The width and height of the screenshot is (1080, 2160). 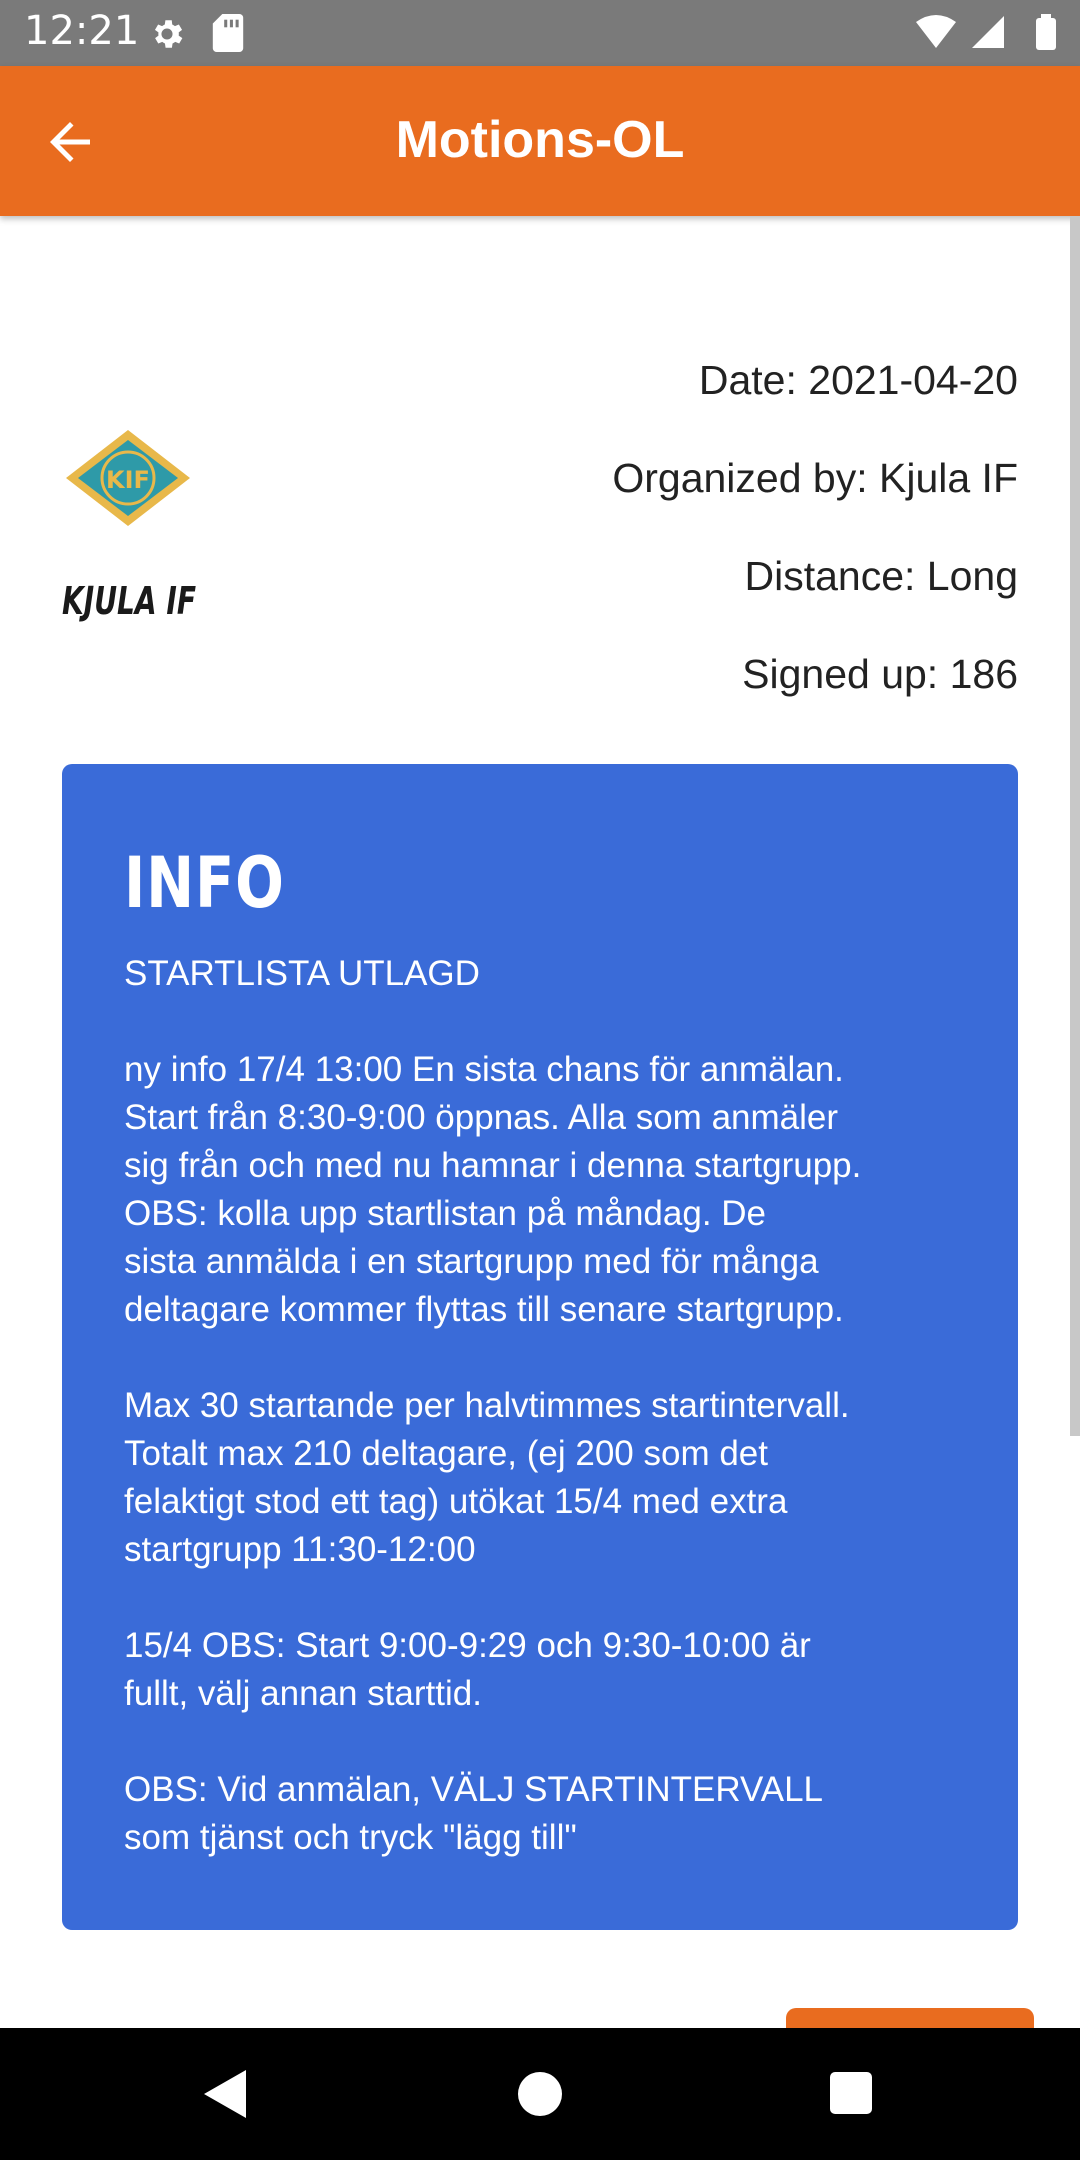 What do you see at coordinates (910, 2019) in the screenshot?
I see `next-section-button` at bounding box center [910, 2019].